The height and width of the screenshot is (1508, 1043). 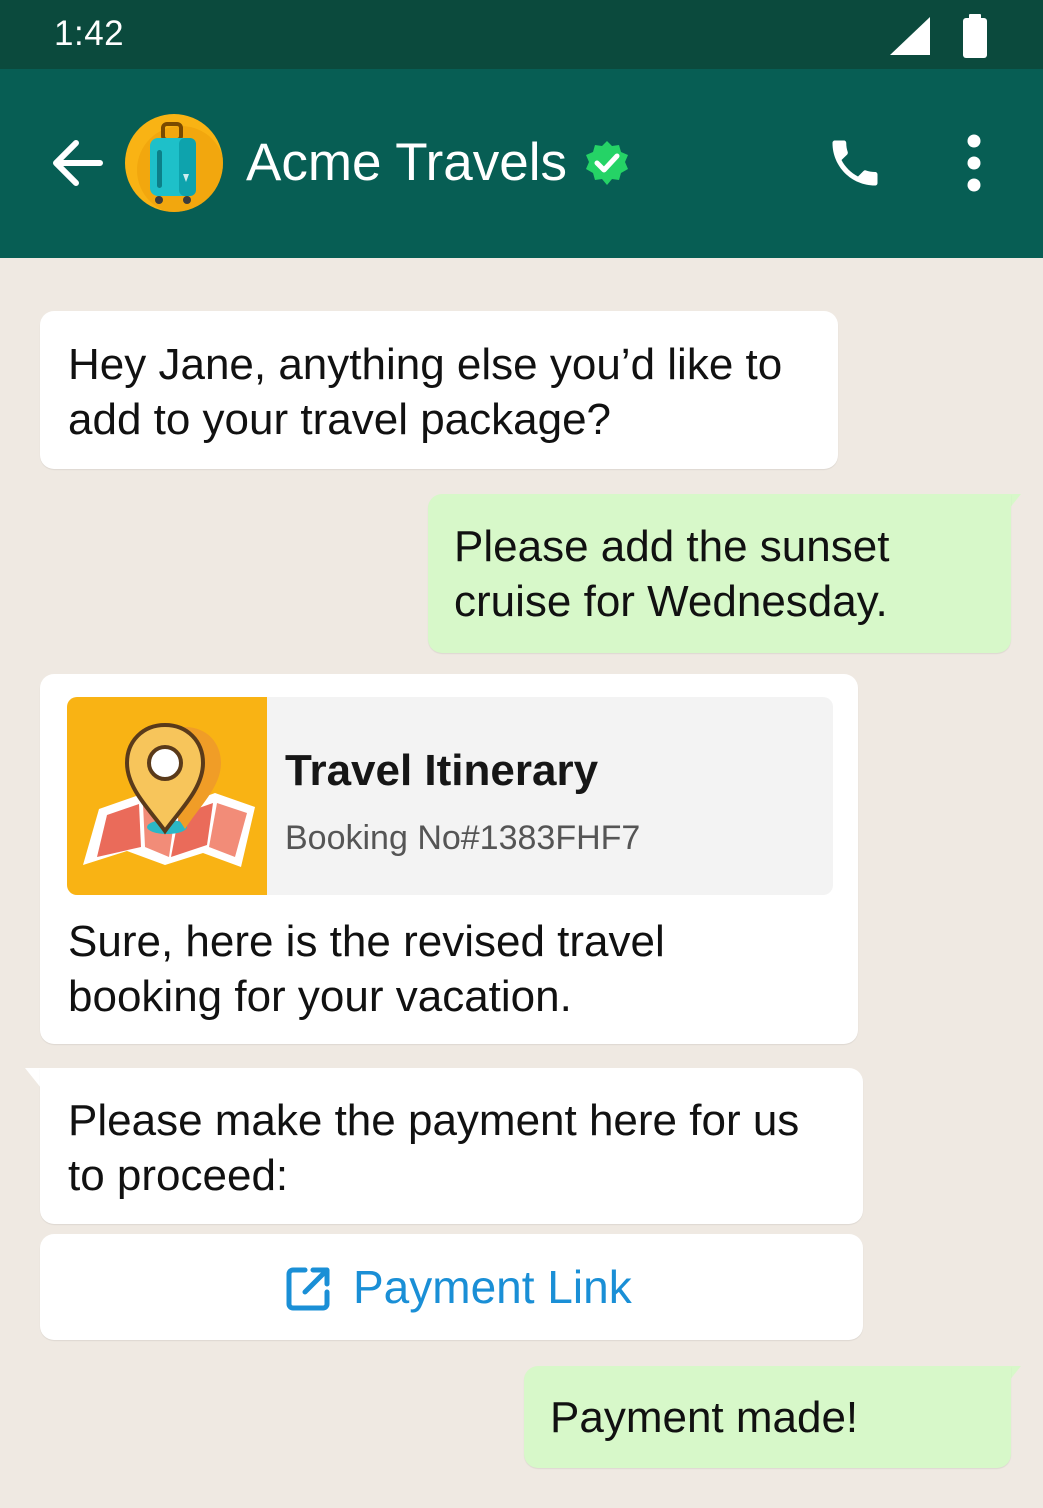 I want to click on map-pin-icon, so click(x=169, y=794).